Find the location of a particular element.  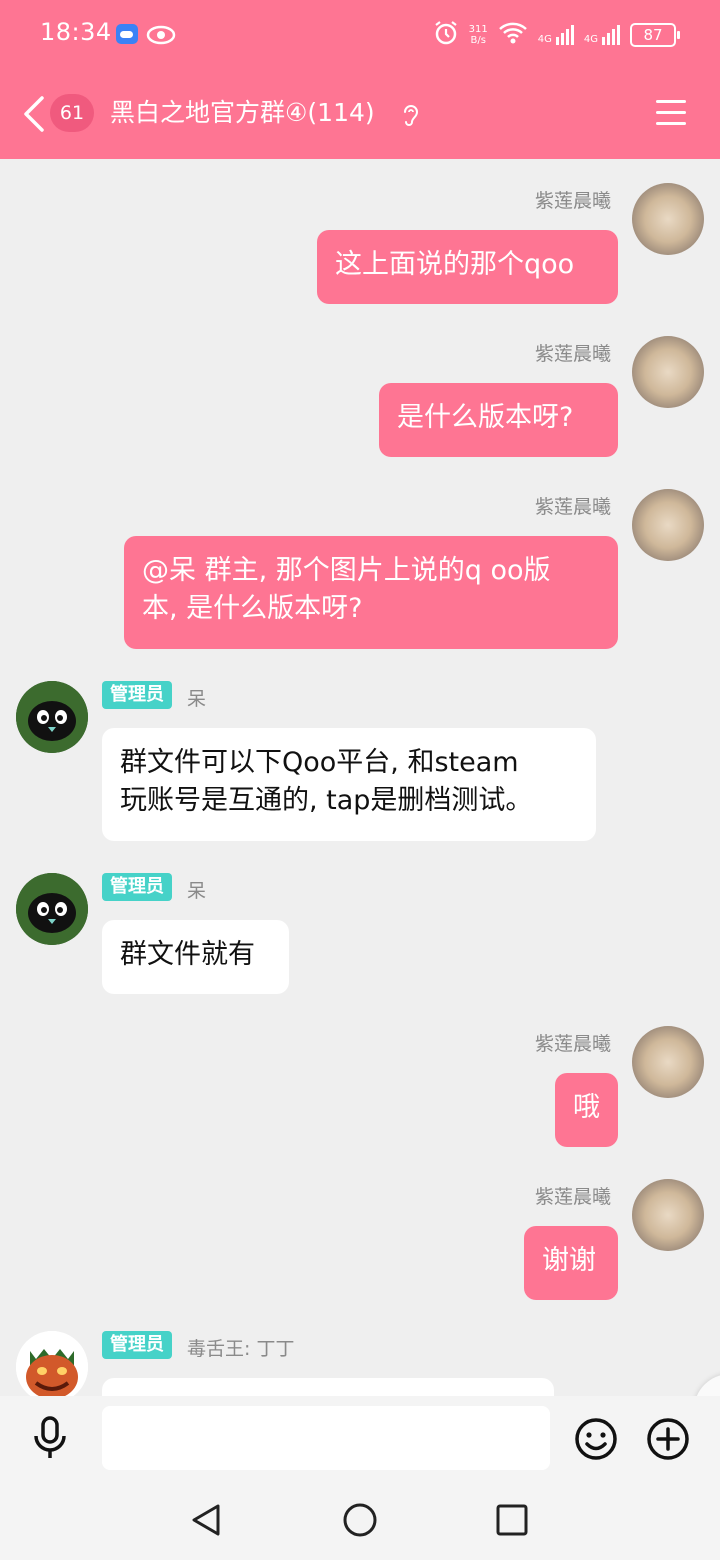

system-nav-bar is located at coordinates (360, 1521).